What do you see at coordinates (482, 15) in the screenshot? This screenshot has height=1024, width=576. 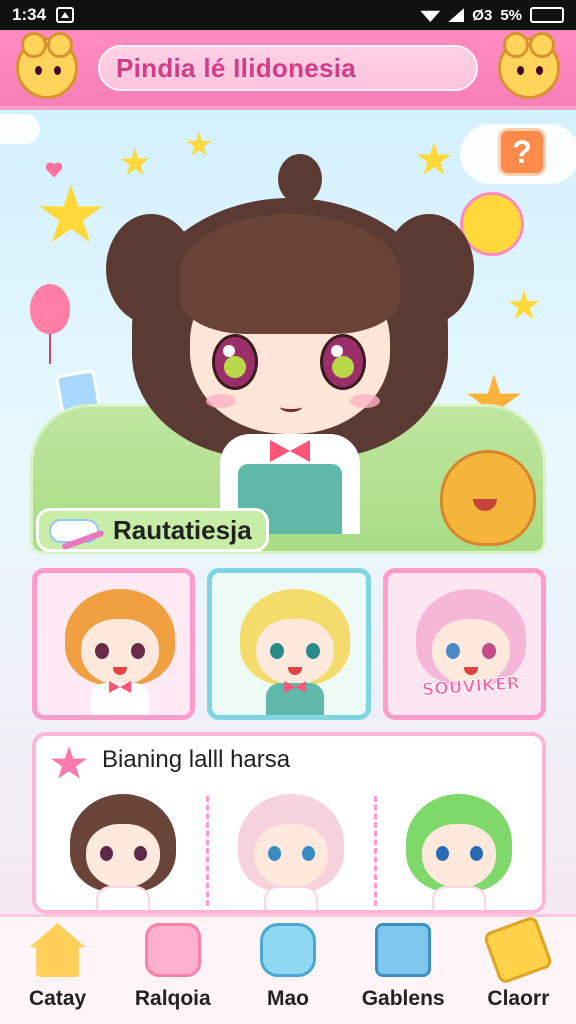 I see `status-extra-text: Ø3` at bounding box center [482, 15].